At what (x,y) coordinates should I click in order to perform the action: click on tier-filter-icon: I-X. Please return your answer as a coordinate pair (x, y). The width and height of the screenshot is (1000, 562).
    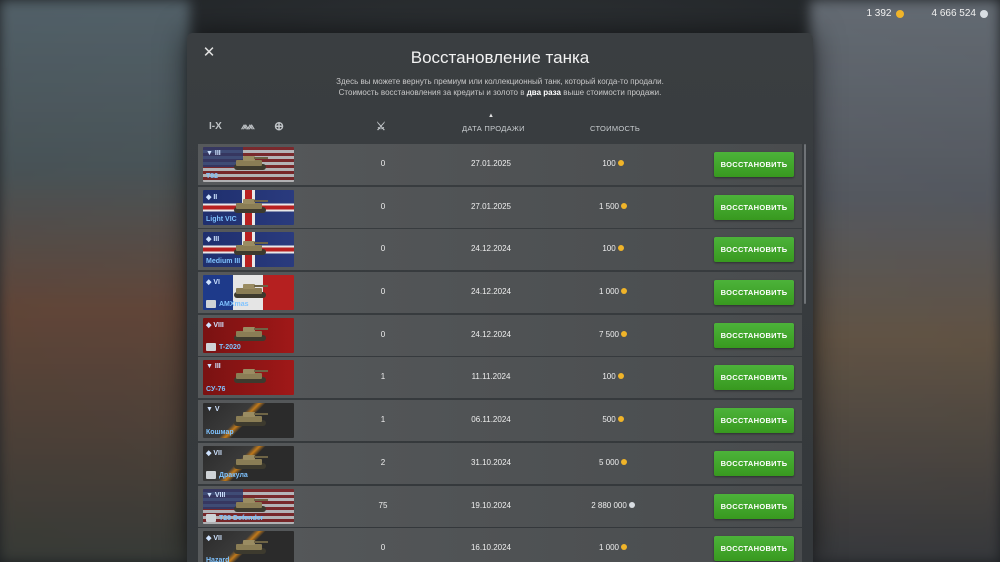
    Looking at the image, I should click on (215, 126).